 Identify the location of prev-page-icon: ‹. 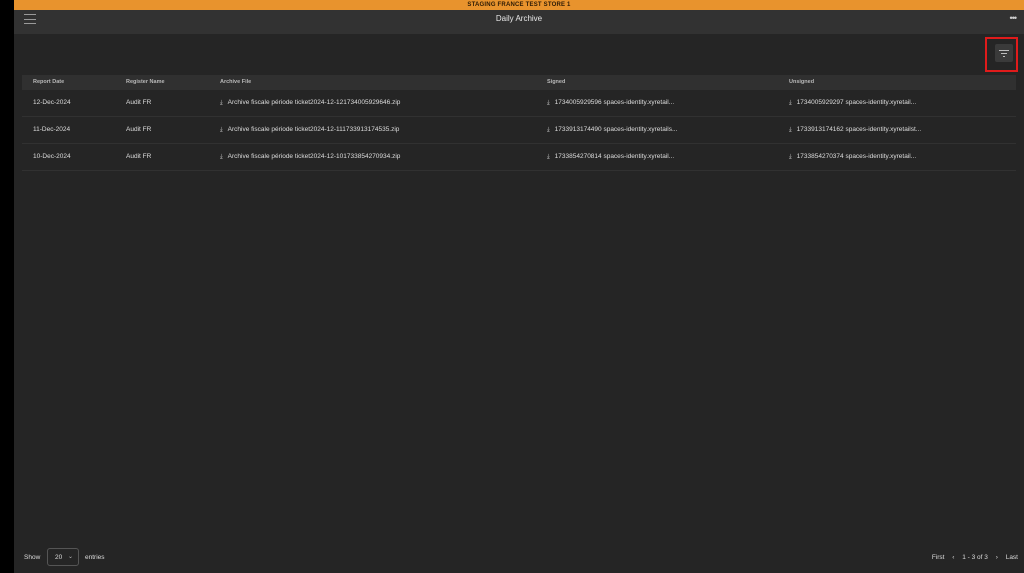
(953, 557).